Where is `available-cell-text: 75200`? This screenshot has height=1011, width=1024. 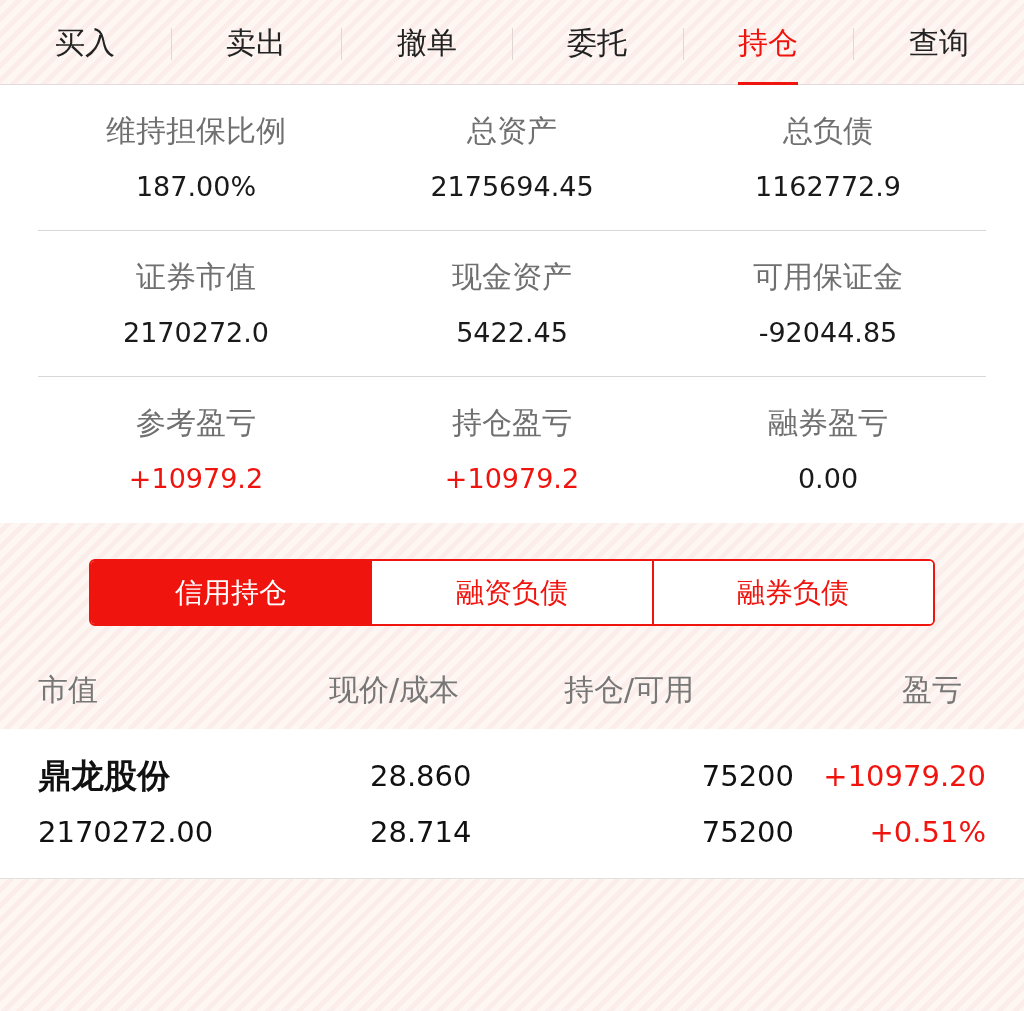 available-cell-text: 75200 is located at coordinates (747, 832).